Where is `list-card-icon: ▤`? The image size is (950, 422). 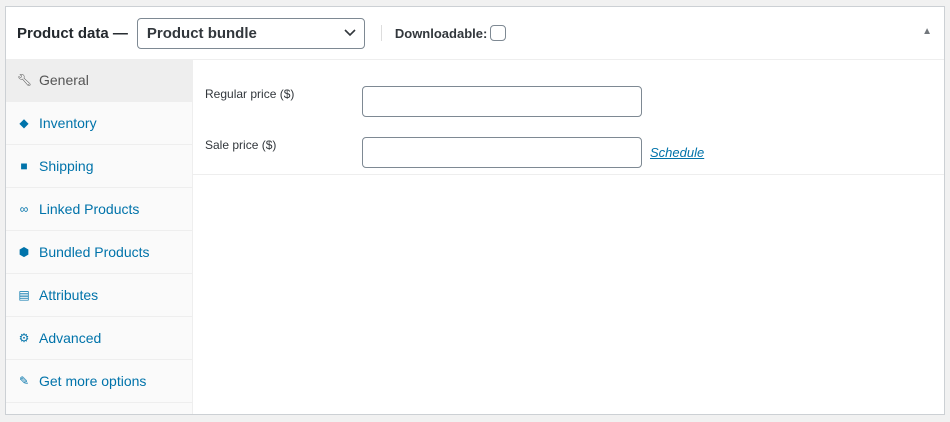
list-card-icon: ▤ is located at coordinates (24, 295).